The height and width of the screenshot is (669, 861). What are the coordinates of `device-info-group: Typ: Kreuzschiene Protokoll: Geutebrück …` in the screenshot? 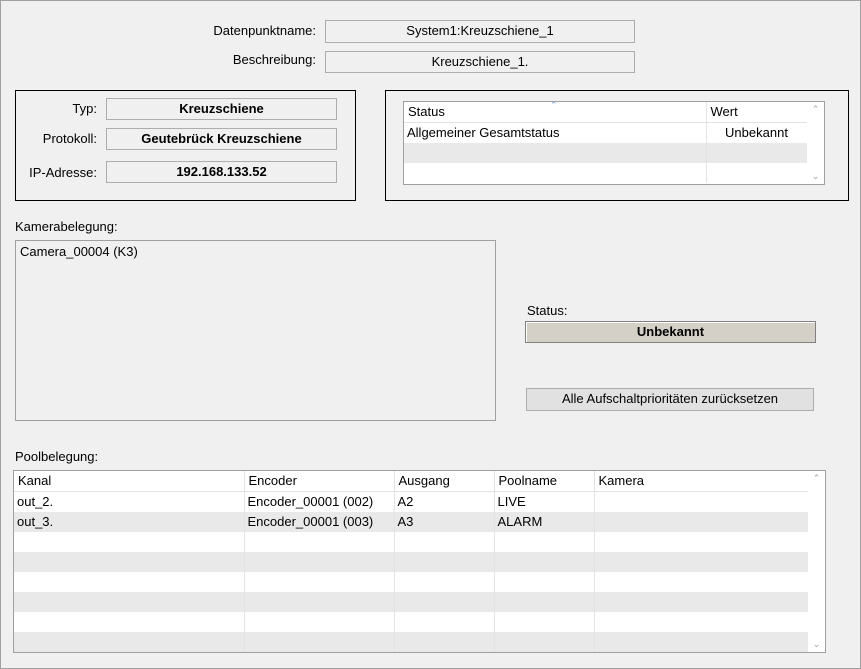 It's located at (185, 145).